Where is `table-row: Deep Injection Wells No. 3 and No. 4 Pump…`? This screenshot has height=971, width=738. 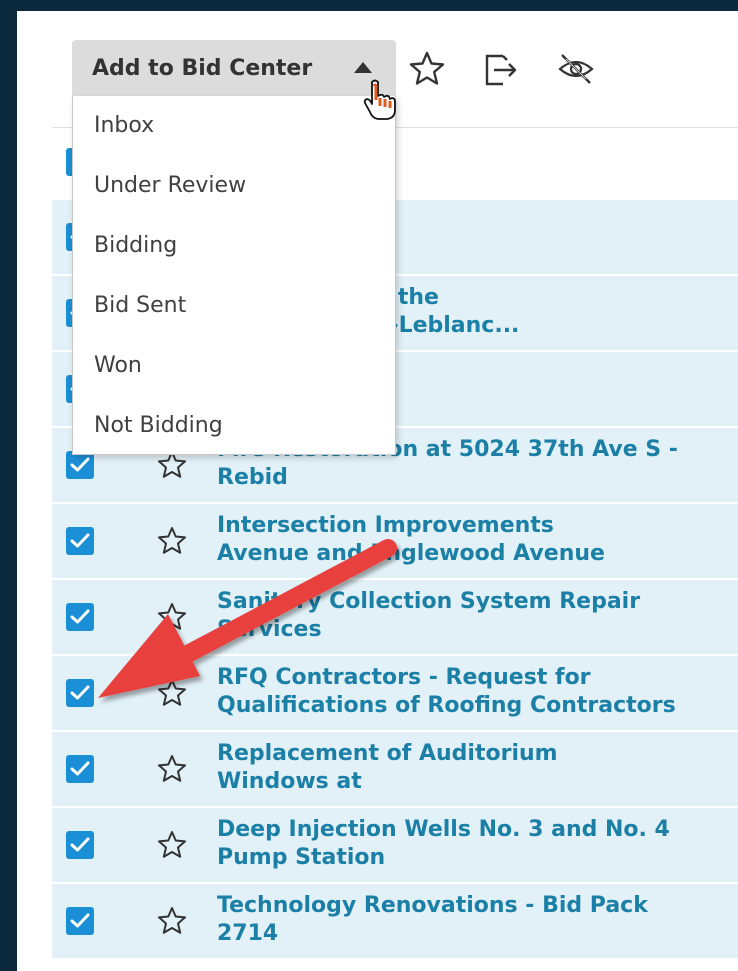 table-row: Deep Injection Wells No. 3 and No. 4 Pump… is located at coordinates (395, 845).